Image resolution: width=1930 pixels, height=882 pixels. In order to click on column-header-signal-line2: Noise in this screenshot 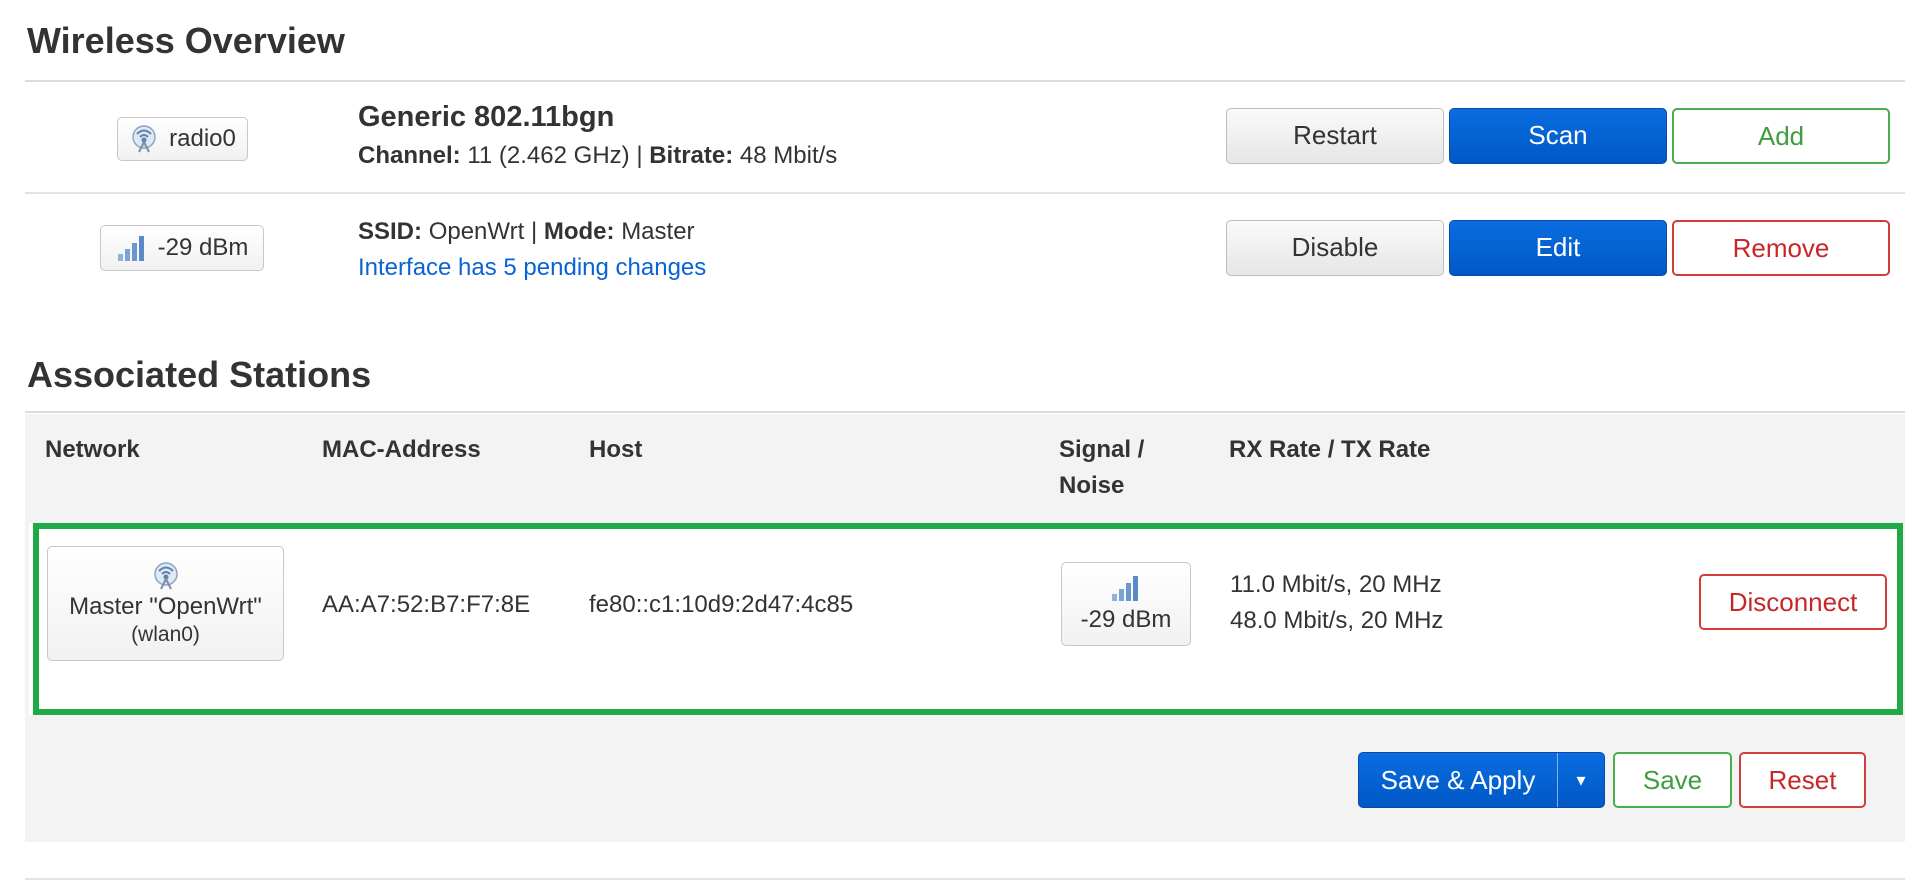, I will do `click(1092, 485)`.